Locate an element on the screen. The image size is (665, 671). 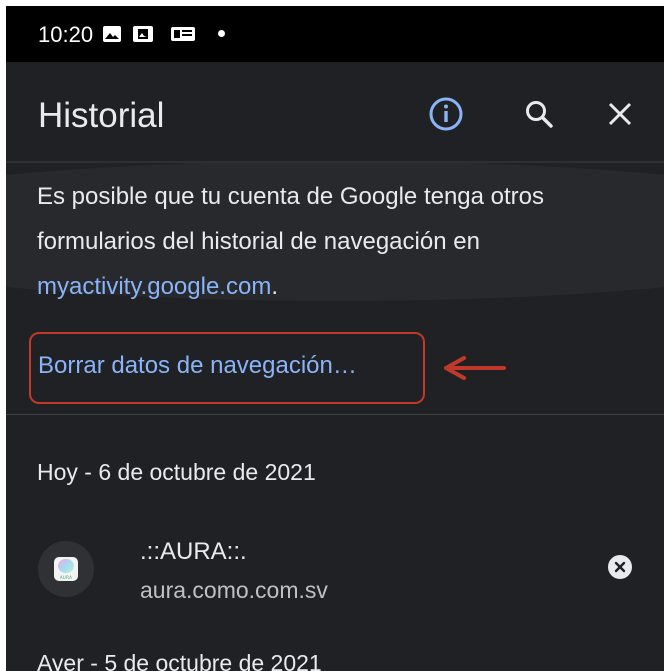
gallery-icon is located at coordinates (112, 36).